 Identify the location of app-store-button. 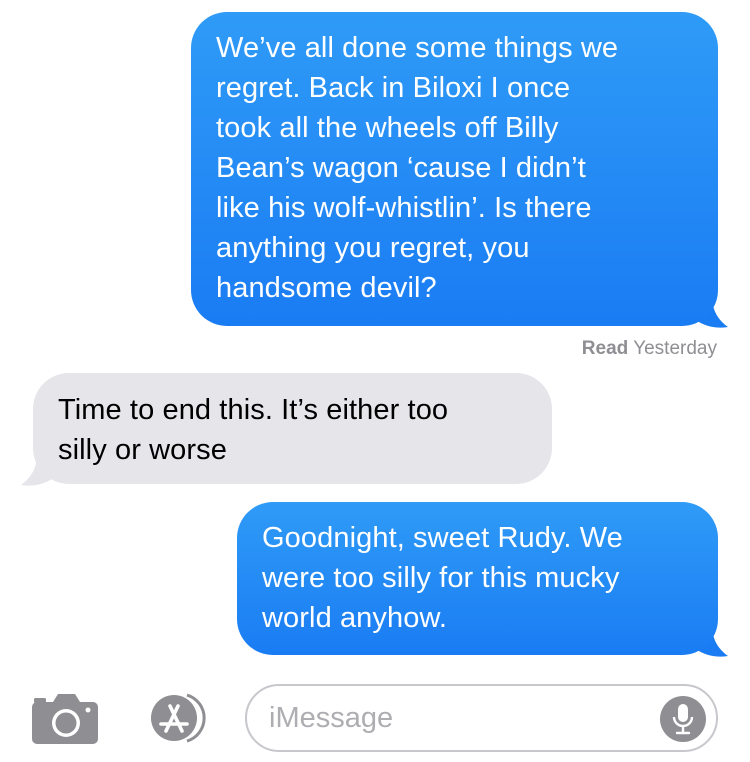
(175, 718).